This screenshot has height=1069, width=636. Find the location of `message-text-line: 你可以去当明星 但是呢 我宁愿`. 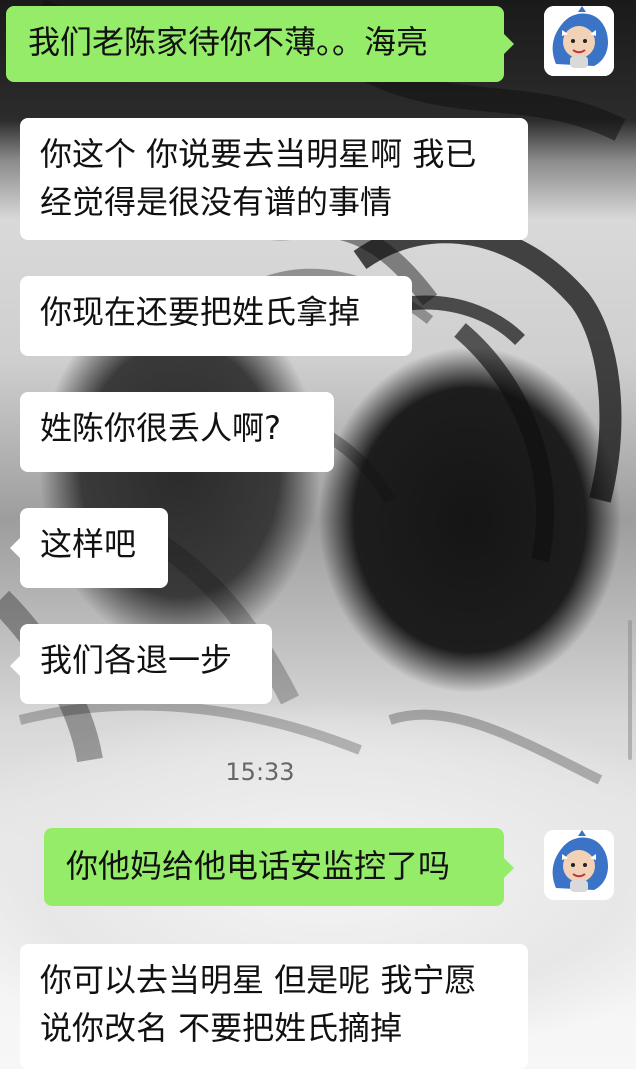

message-text-line: 你可以去当明星 但是呢 我宁愿 is located at coordinates (258, 980).